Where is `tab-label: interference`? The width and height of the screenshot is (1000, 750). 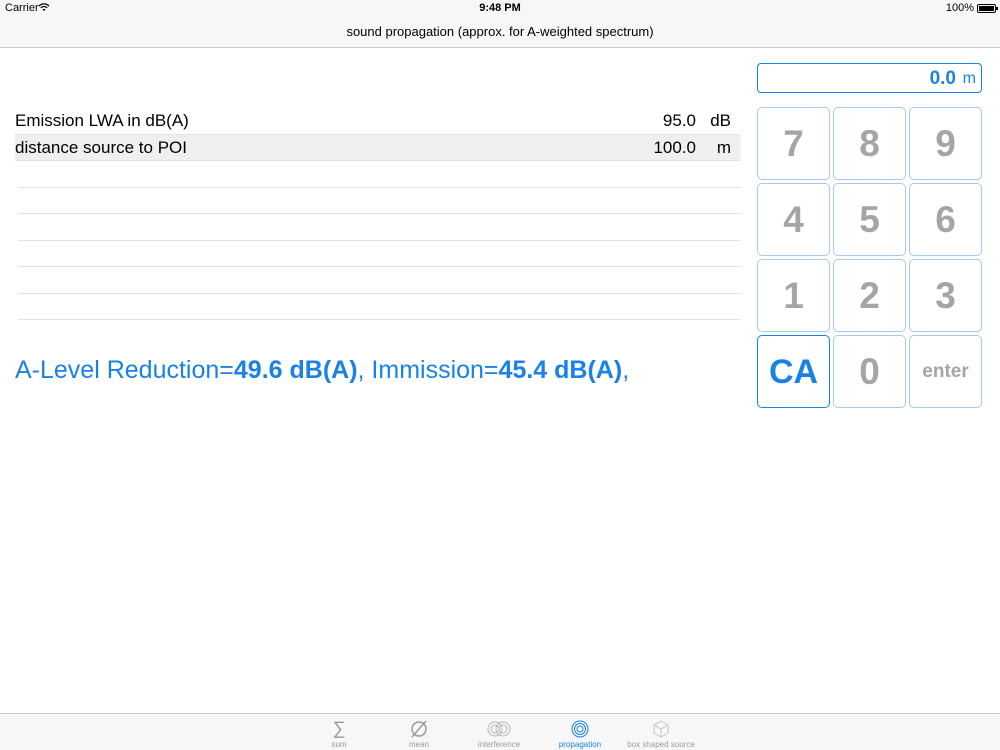
tab-label: interference is located at coordinates (499, 744).